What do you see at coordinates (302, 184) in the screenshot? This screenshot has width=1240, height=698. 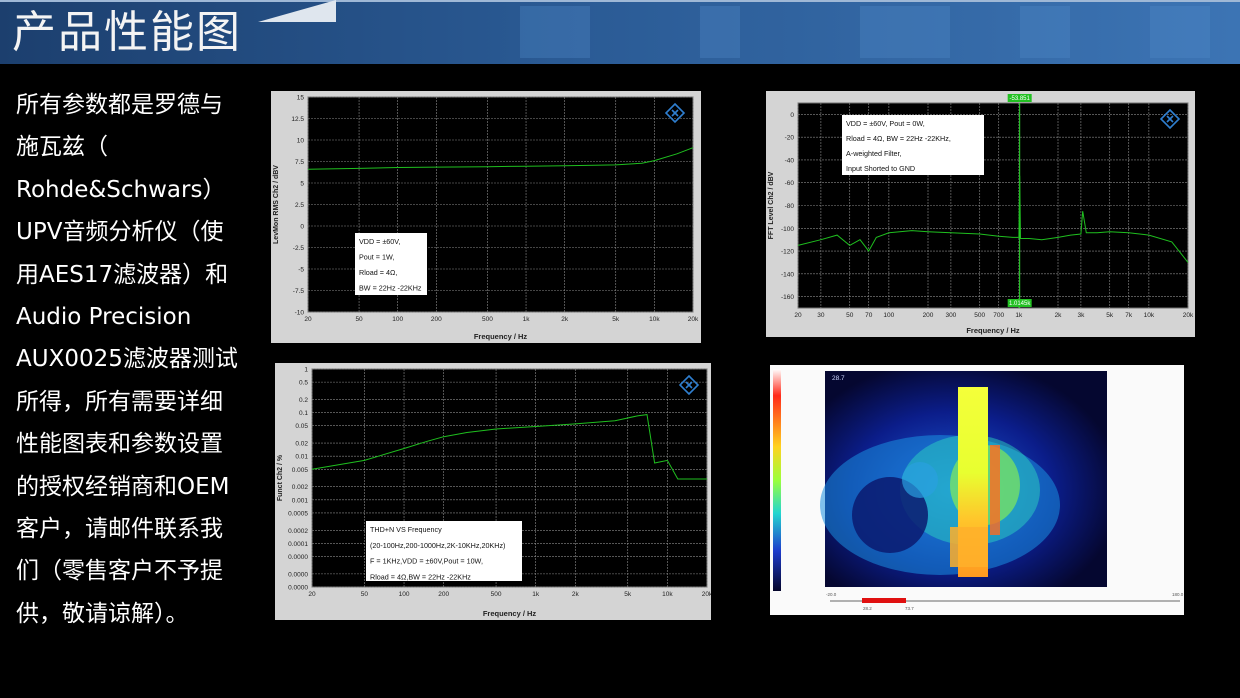 I see `y-tick-label: 5` at bounding box center [302, 184].